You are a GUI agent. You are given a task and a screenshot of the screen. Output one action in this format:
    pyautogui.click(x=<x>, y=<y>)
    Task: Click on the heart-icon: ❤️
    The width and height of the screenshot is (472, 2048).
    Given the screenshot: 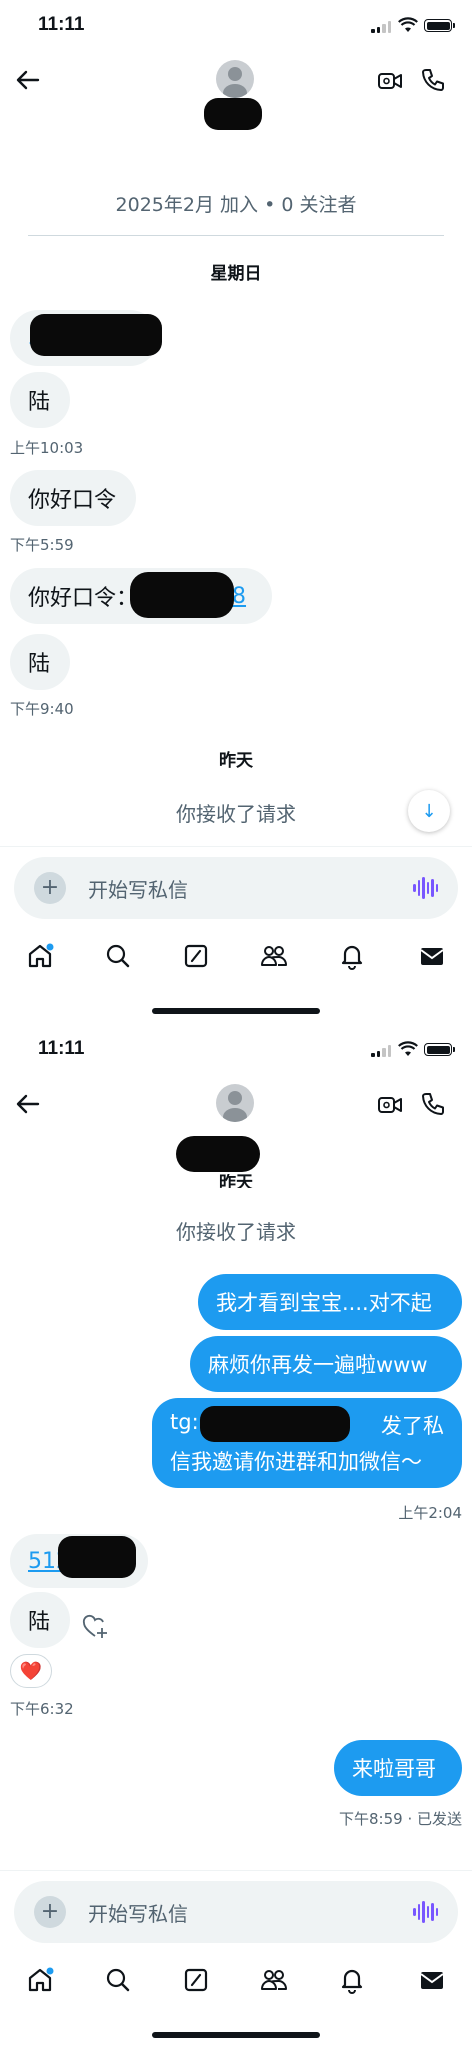 What is the action you would take?
    pyautogui.click(x=31, y=1671)
    